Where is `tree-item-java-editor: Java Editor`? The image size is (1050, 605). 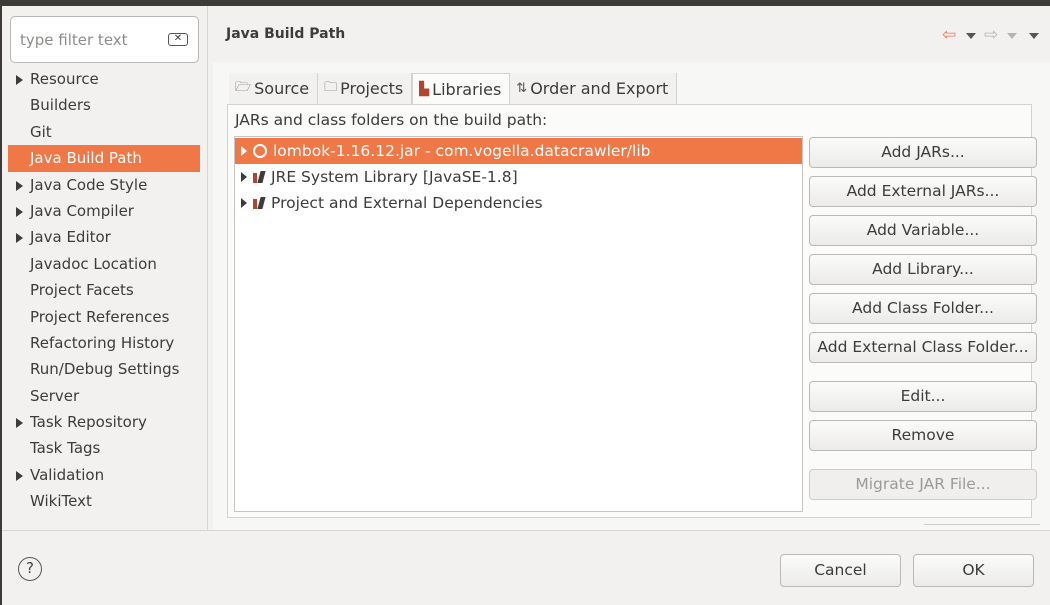
tree-item-java-editor: Java Editor is located at coordinates (104, 237).